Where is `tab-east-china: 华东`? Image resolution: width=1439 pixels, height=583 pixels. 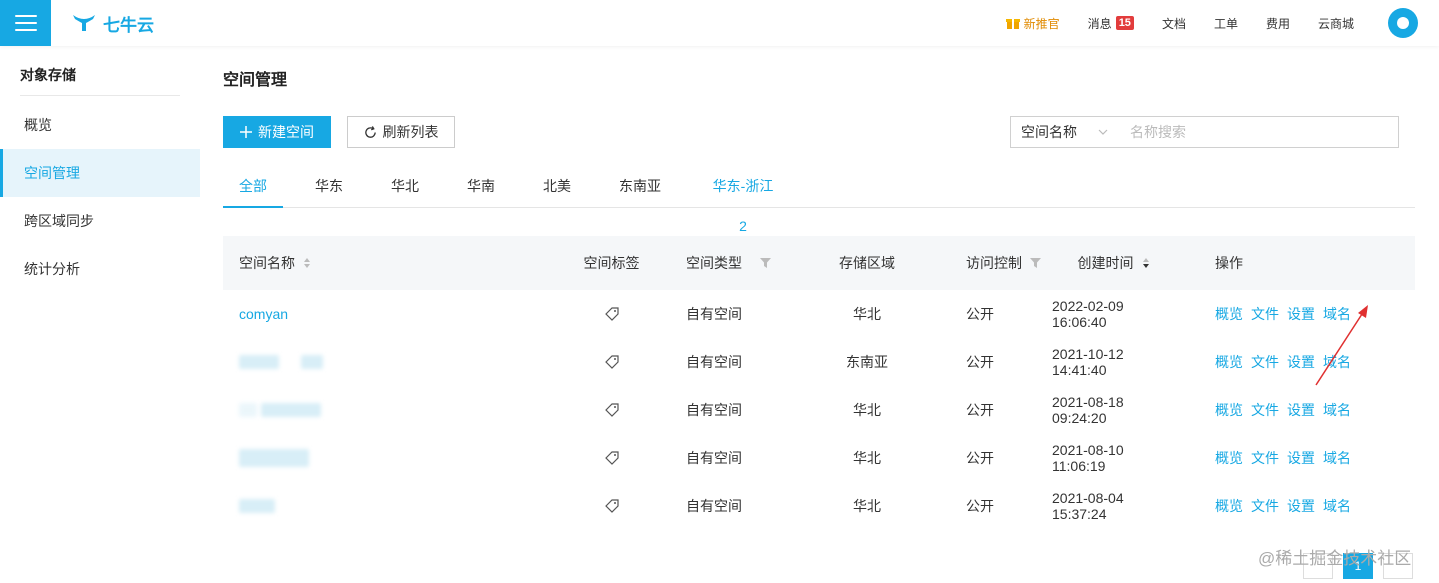 tab-east-china: 华东 is located at coordinates (329, 187).